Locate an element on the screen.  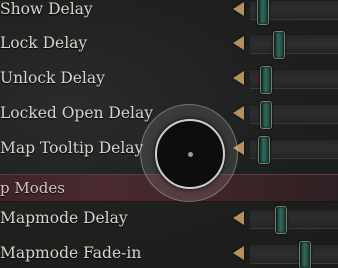
setting-label: Map Tooltip Delay is located at coordinates (72, 148).